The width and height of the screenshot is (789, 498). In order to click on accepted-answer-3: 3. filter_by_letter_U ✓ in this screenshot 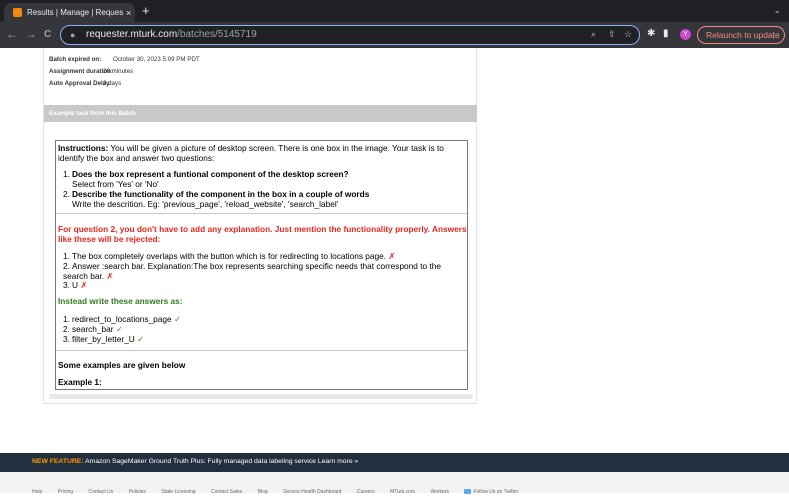, I will do `click(103, 339)`.